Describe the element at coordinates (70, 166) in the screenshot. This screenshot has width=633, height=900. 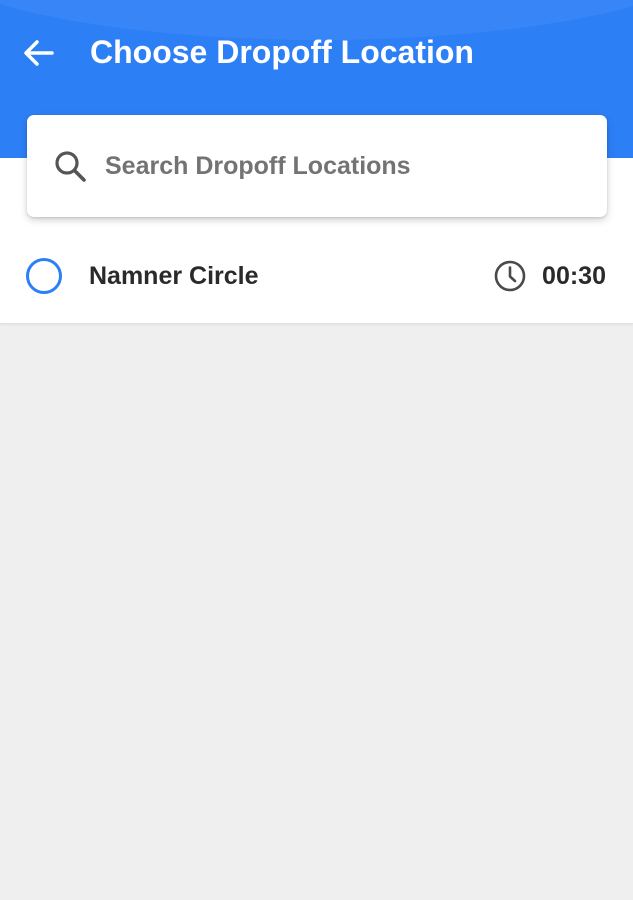
I see `search-icon` at that location.